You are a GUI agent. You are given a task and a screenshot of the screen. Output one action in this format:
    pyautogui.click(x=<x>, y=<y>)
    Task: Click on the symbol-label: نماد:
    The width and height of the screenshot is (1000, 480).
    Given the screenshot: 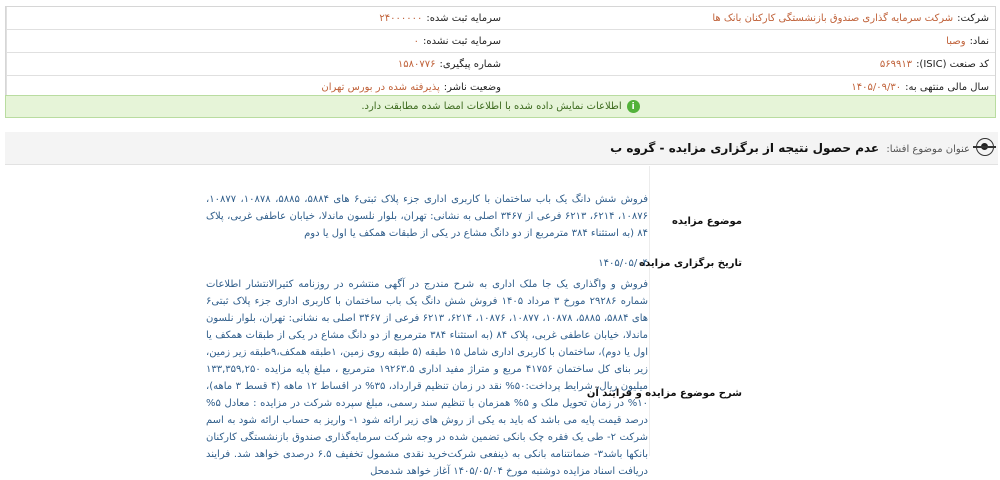 What is the action you would take?
    pyautogui.click(x=979, y=41)
    